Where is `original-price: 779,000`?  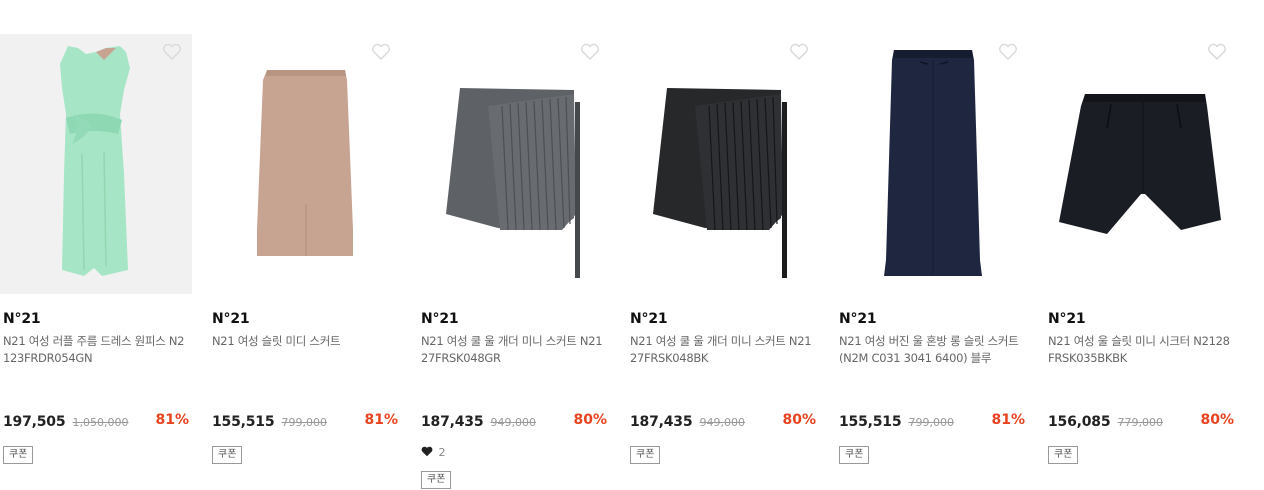 original-price: 779,000 is located at coordinates (1140, 422).